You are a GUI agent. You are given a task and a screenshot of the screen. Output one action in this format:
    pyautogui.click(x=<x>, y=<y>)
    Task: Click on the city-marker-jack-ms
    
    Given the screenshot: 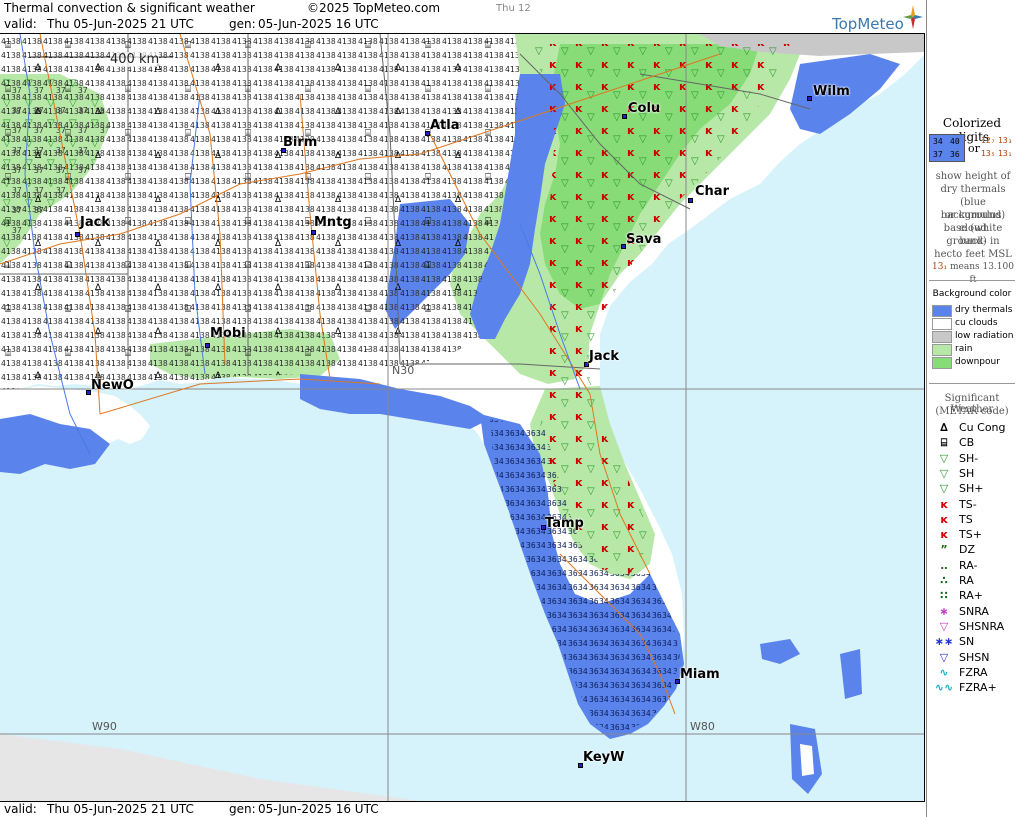 What is the action you would take?
    pyautogui.click(x=77, y=234)
    